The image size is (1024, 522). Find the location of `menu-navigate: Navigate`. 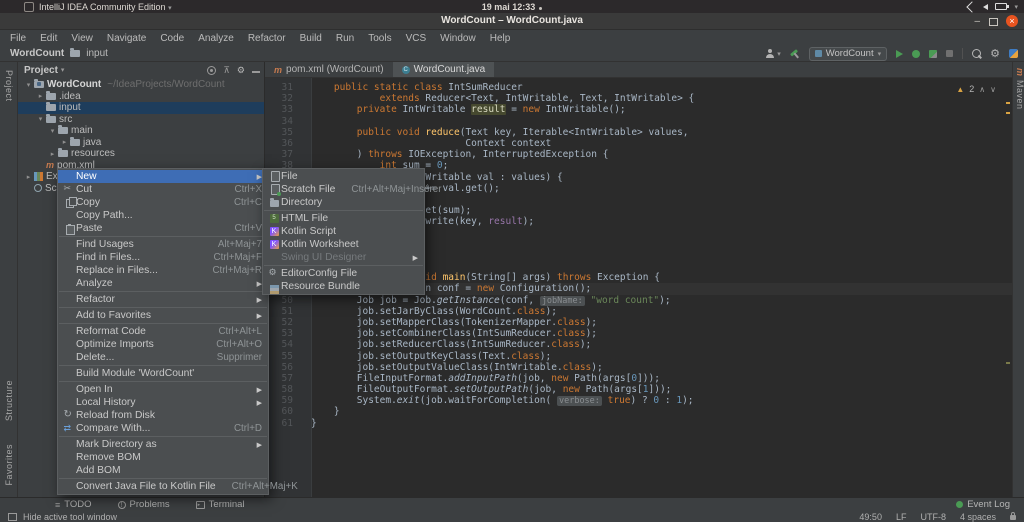

menu-navigate: Navigate is located at coordinates (126, 38).